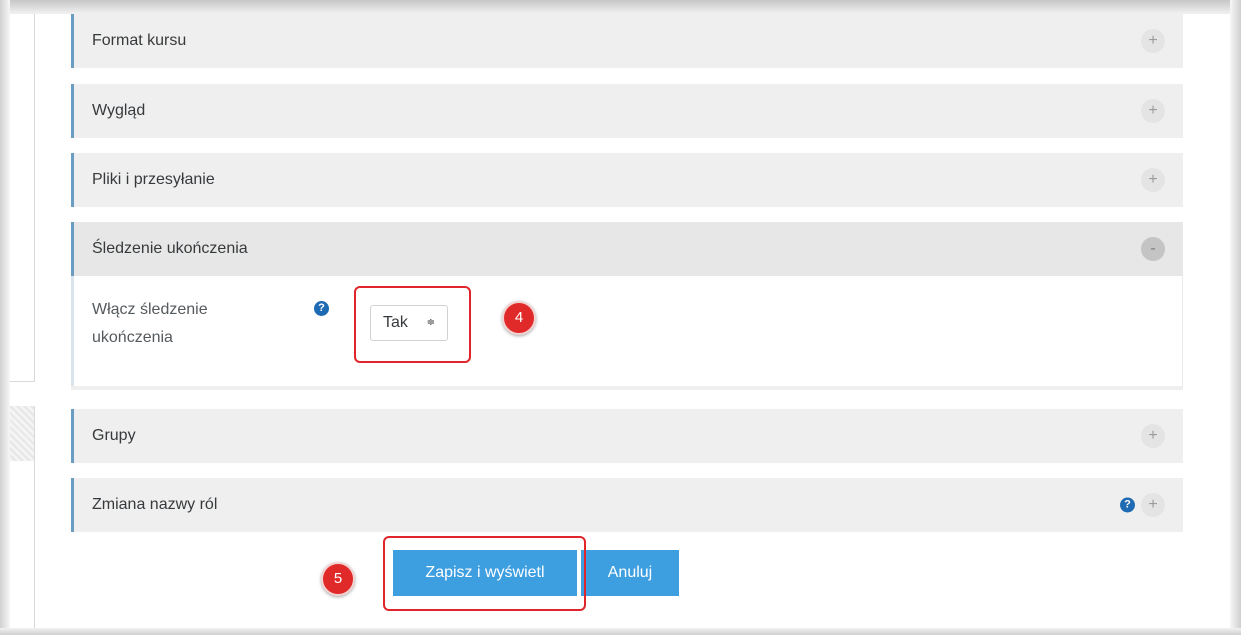 Image resolution: width=1241 pixels, height=635 pixels. I want to click on section-grupy: Grupy +, so click(627, 436).